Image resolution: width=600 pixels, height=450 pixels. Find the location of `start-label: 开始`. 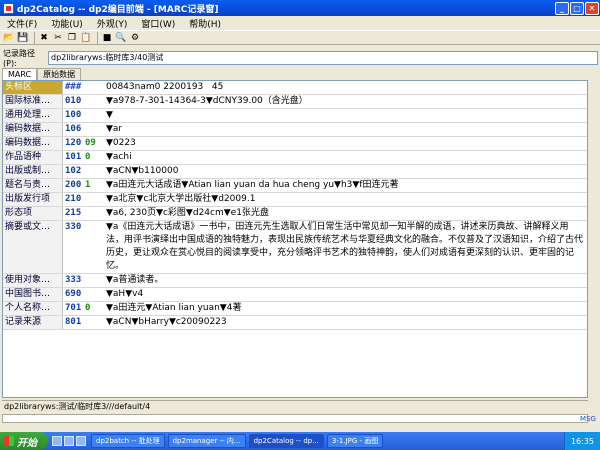

start-label: 开始 is located at coordinates (27, 443).